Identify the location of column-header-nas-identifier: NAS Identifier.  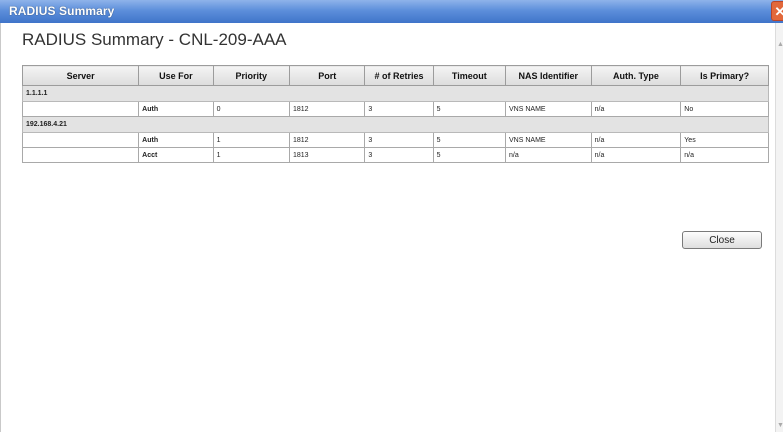
(548, 75).